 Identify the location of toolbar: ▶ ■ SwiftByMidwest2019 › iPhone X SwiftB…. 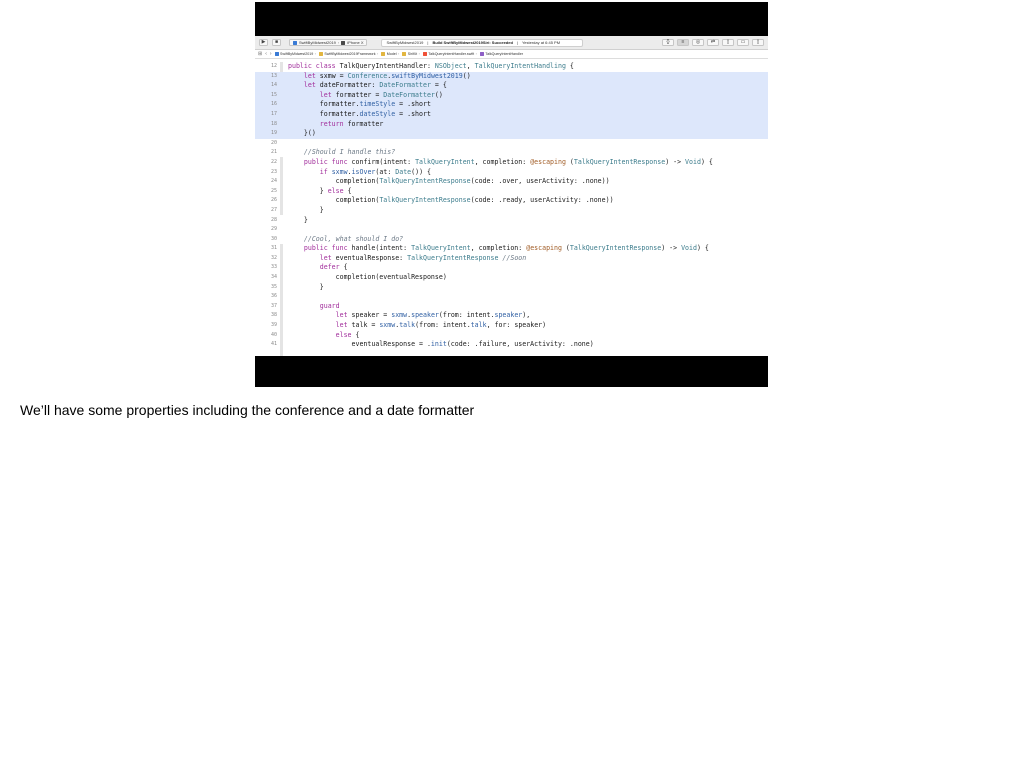
(511, 43).